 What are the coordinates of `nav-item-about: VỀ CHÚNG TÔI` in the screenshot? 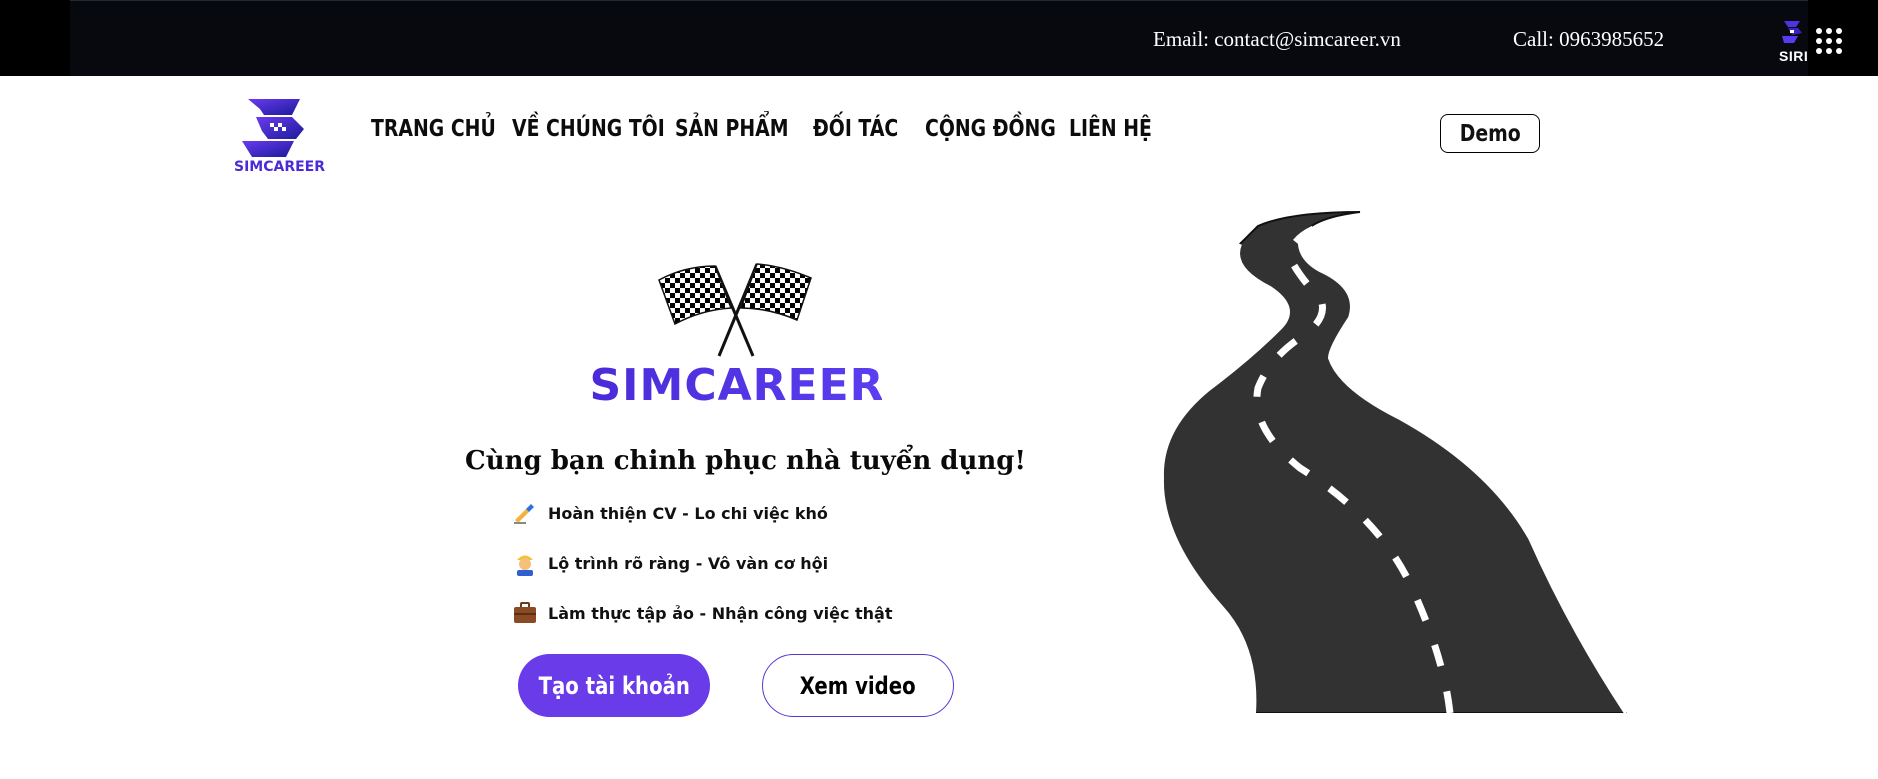 It's located at (588, 129).